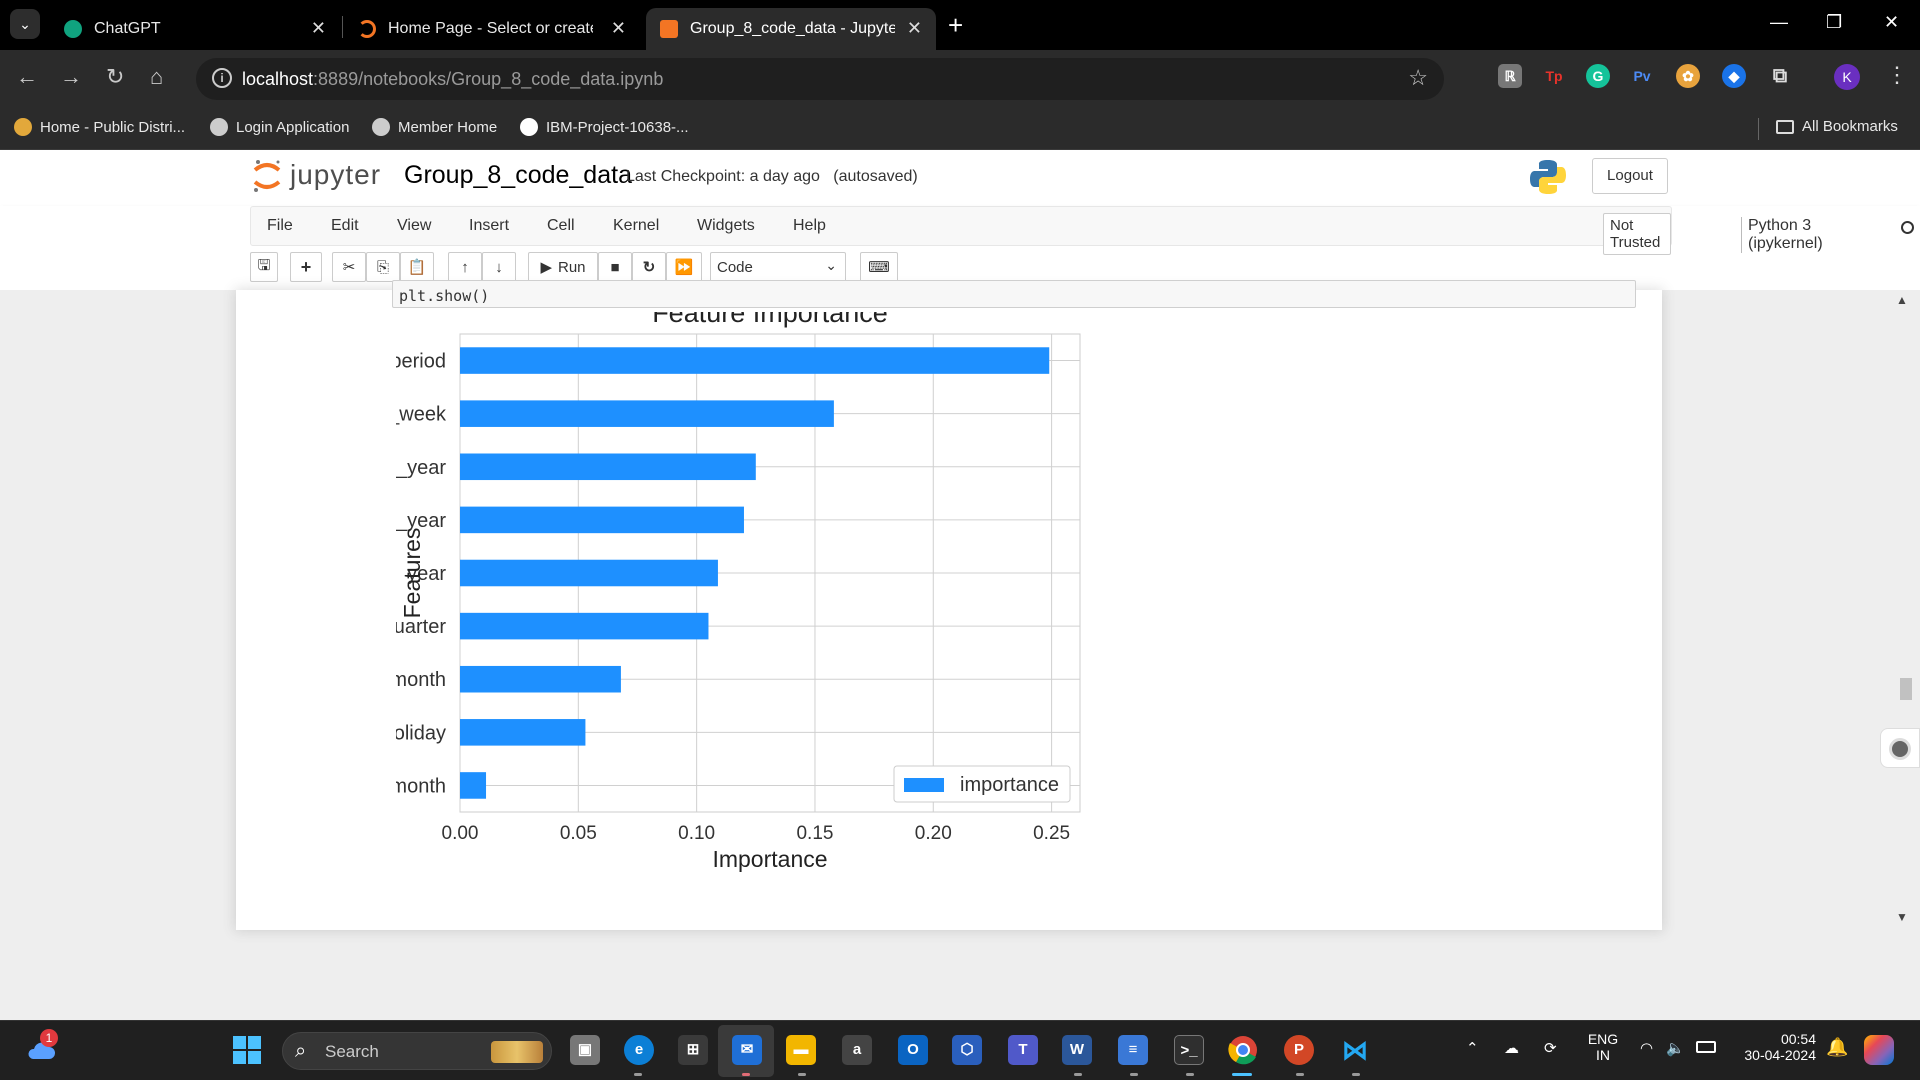  What do you see at coordinates (1902, 300) in the screenshot?
I see `scroll-up-arrow-icon: ▲` at bounding box center [1902, 300].